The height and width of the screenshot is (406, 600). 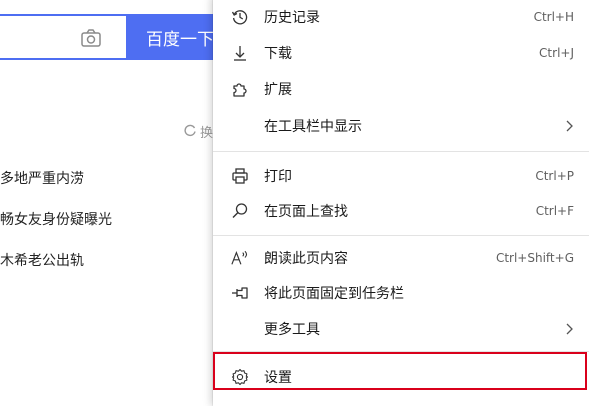 I want to click on menu-item-label: 更多工具, so click(x=292, y=330).